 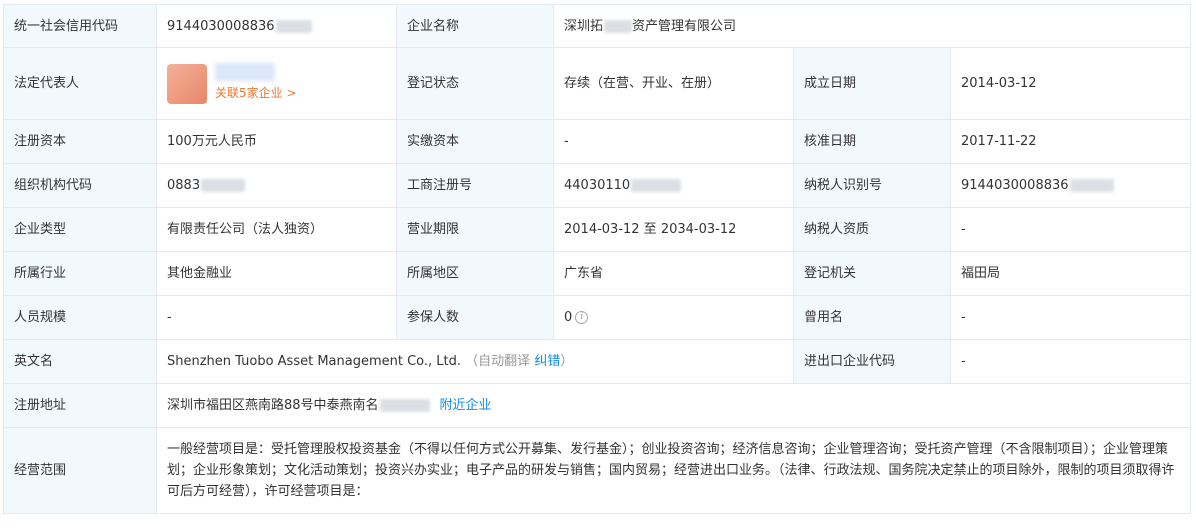 I want to click on label-biz-term: 营业期限, so click(x=475, y=229).